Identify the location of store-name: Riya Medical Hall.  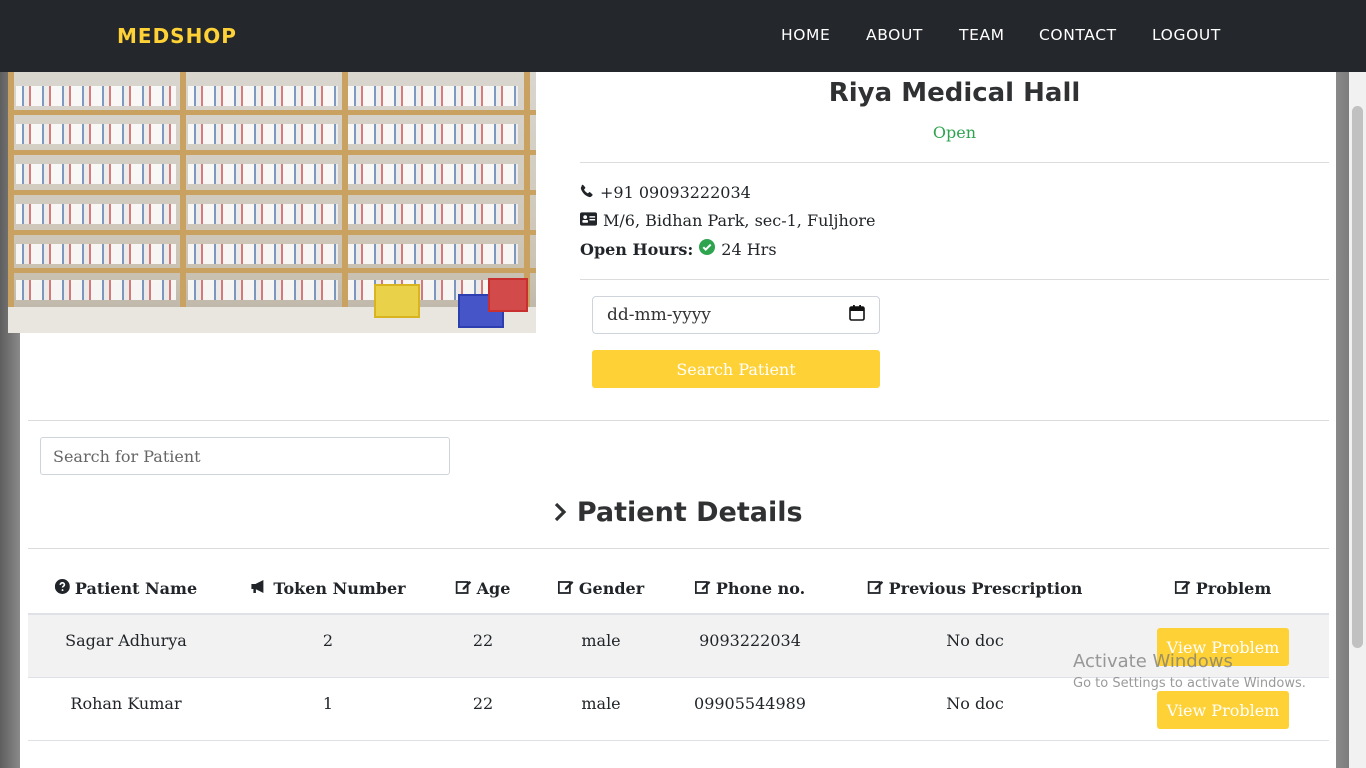
(954, 93).